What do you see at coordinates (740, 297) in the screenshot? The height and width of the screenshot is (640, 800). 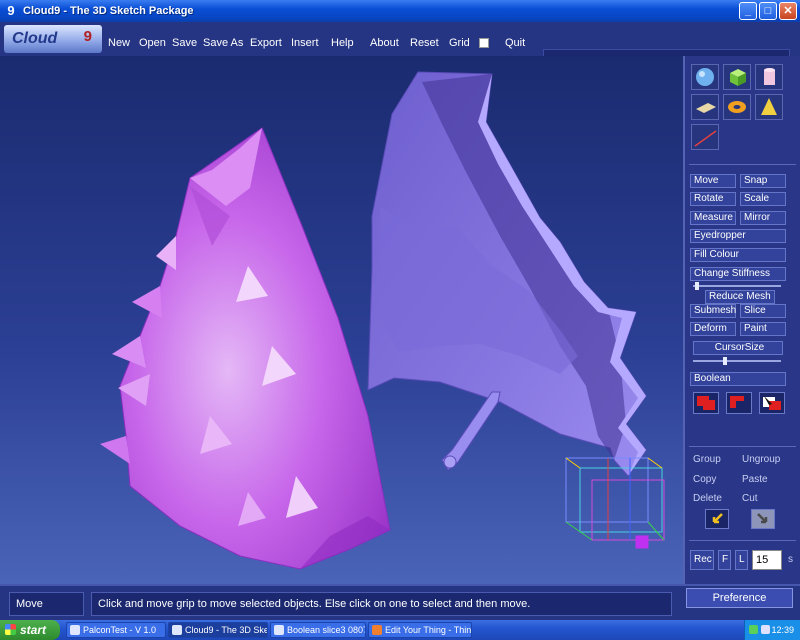 I see `reduce-mesh-button: Reduce Mesh` at bounding box center [740, 297].